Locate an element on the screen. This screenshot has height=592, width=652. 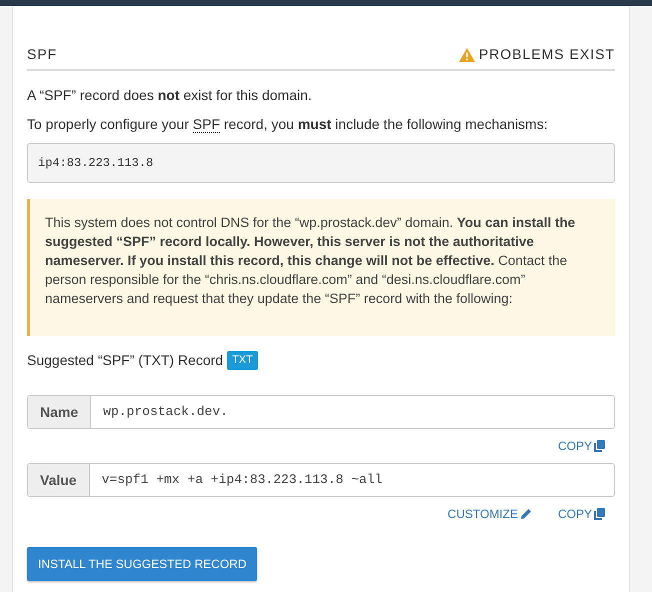
field-label: Value is located at coordinates (59, 480).